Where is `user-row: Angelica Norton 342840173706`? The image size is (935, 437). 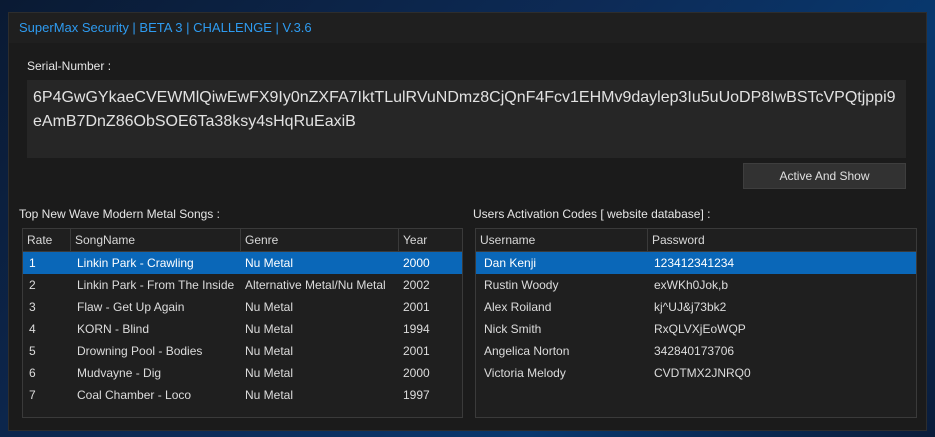 user-row: Angelica Norton 342840173706 is located at coordinates (696, 351).